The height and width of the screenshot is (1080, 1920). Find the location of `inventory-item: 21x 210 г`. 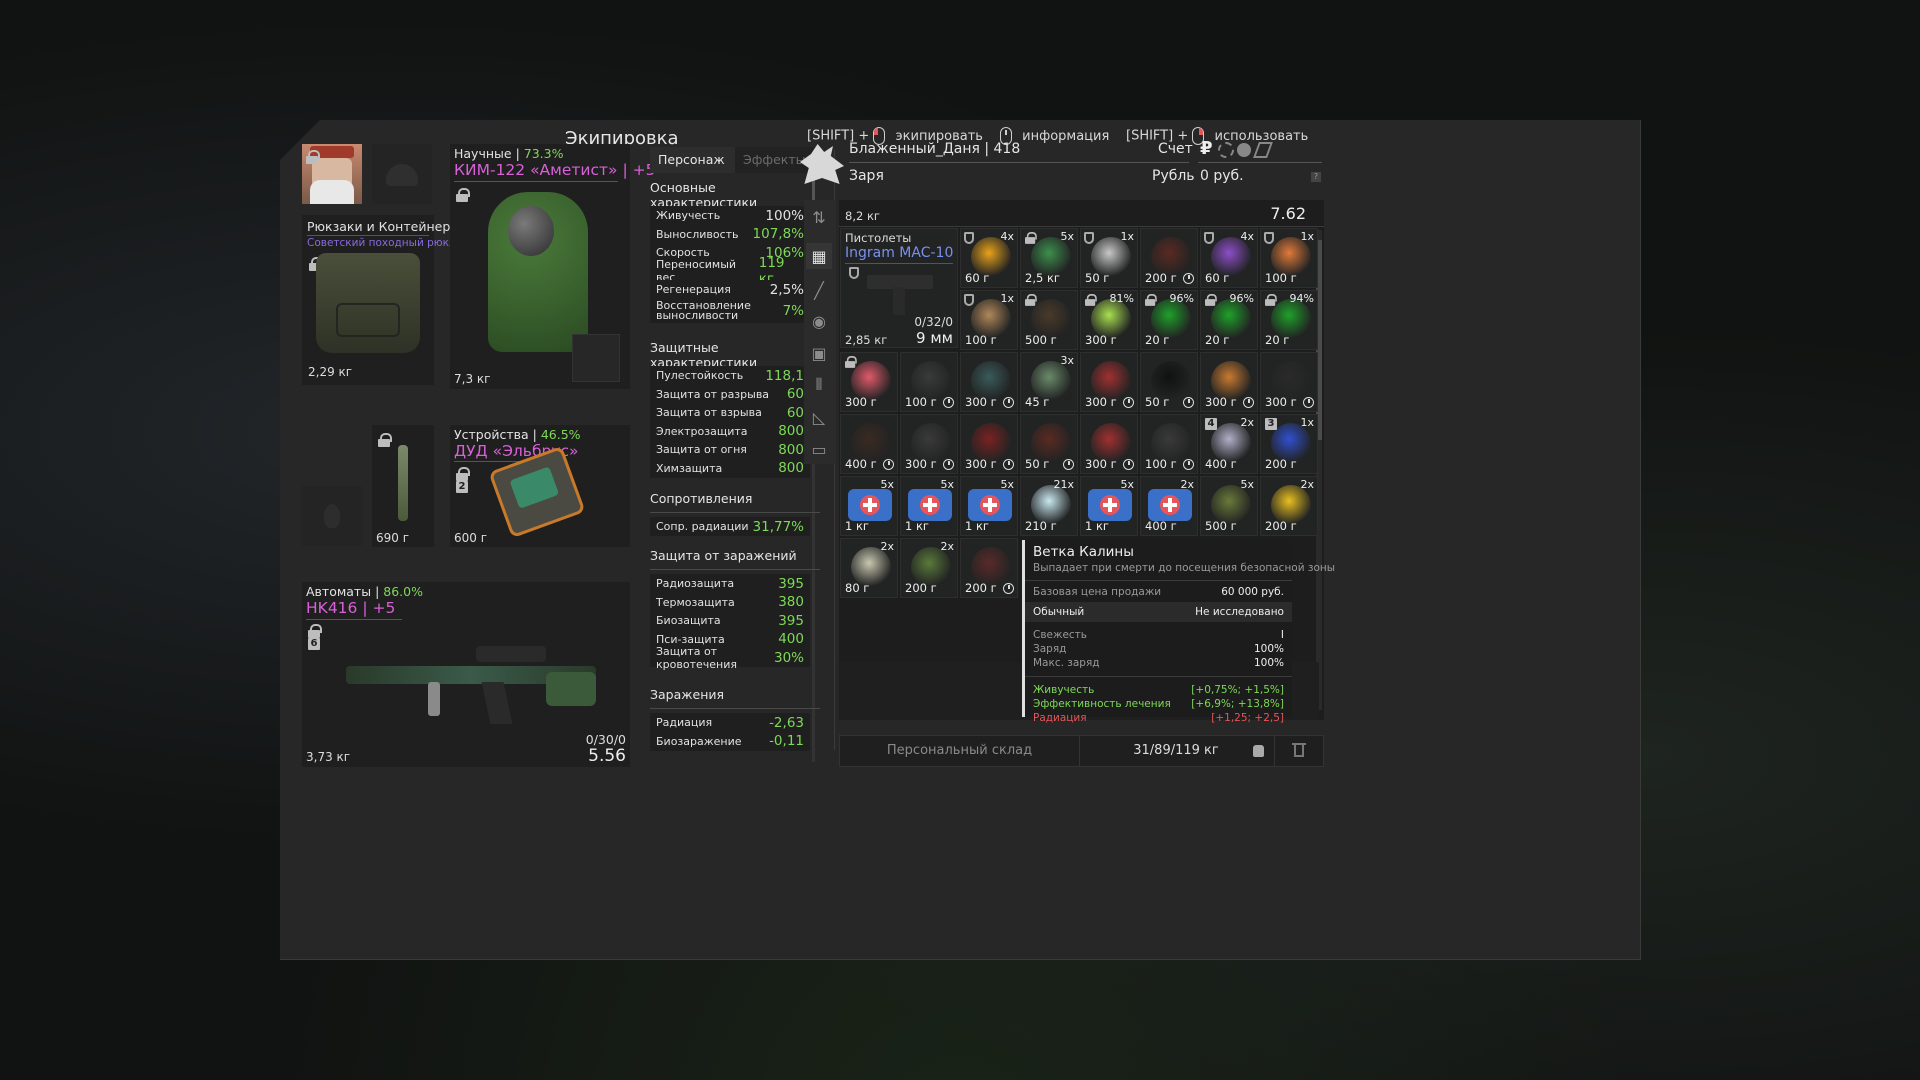

inventory-item: 21x 210 г is located at coordinates (1049, 506).